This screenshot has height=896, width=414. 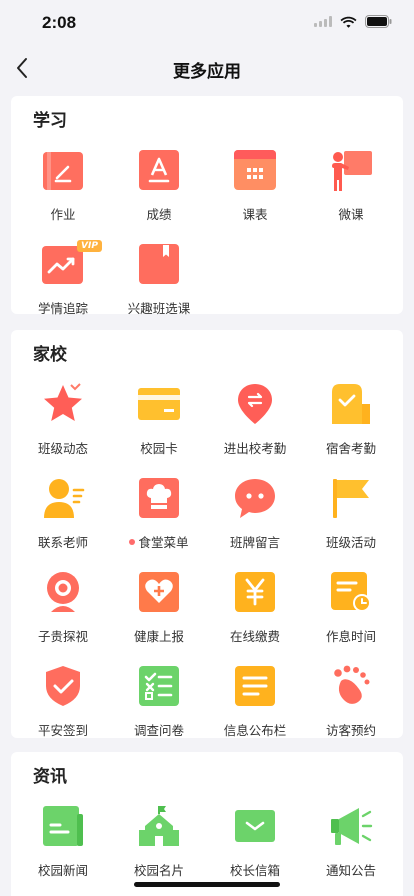 What do you see at coordinates (132, 541) in the screenshot?
I see `unread-dot` at bounding box center [132, 541].